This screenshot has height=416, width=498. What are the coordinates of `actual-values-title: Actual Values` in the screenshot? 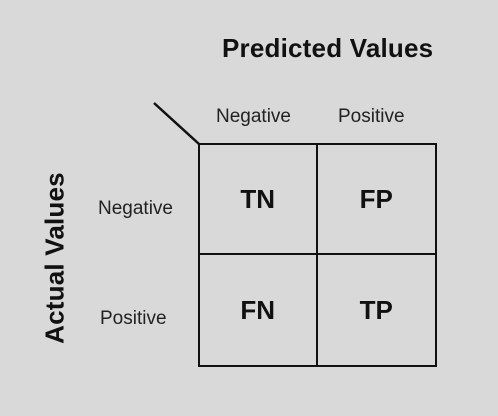 It's located at (54, 258).